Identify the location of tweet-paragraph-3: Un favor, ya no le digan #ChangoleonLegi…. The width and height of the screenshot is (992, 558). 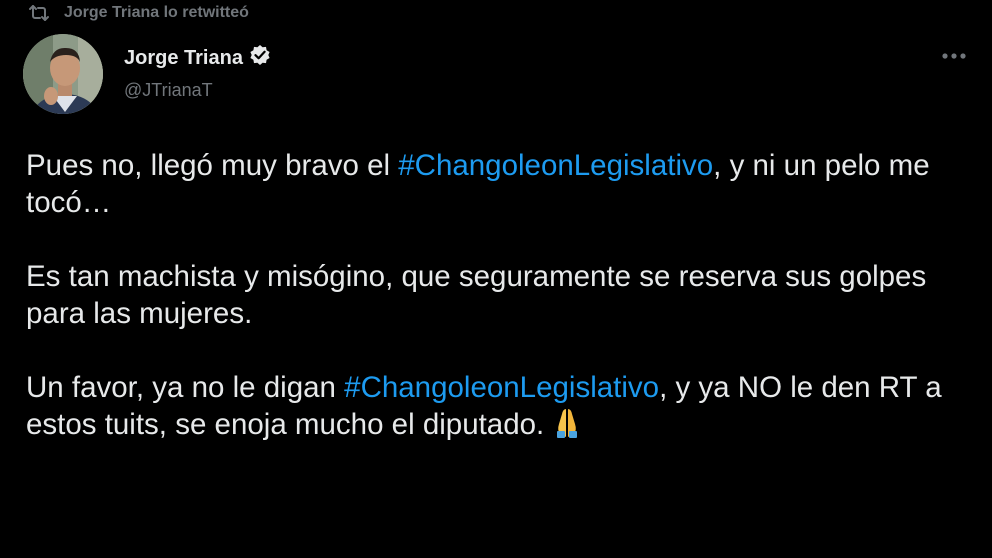
(501, 408).